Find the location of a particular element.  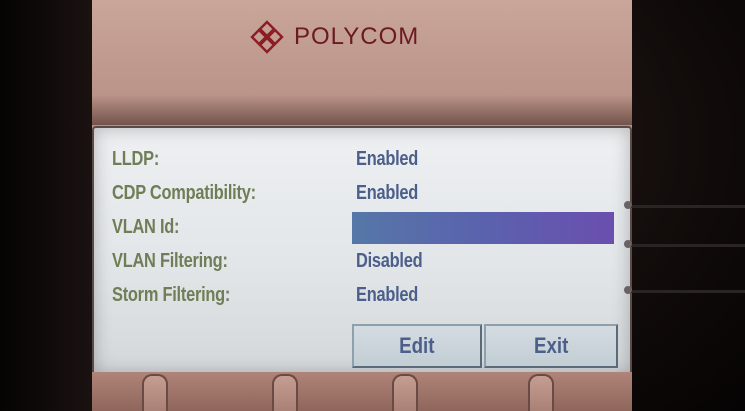

polycom-logo: POLYCOM is located at coordinates (334, 37).